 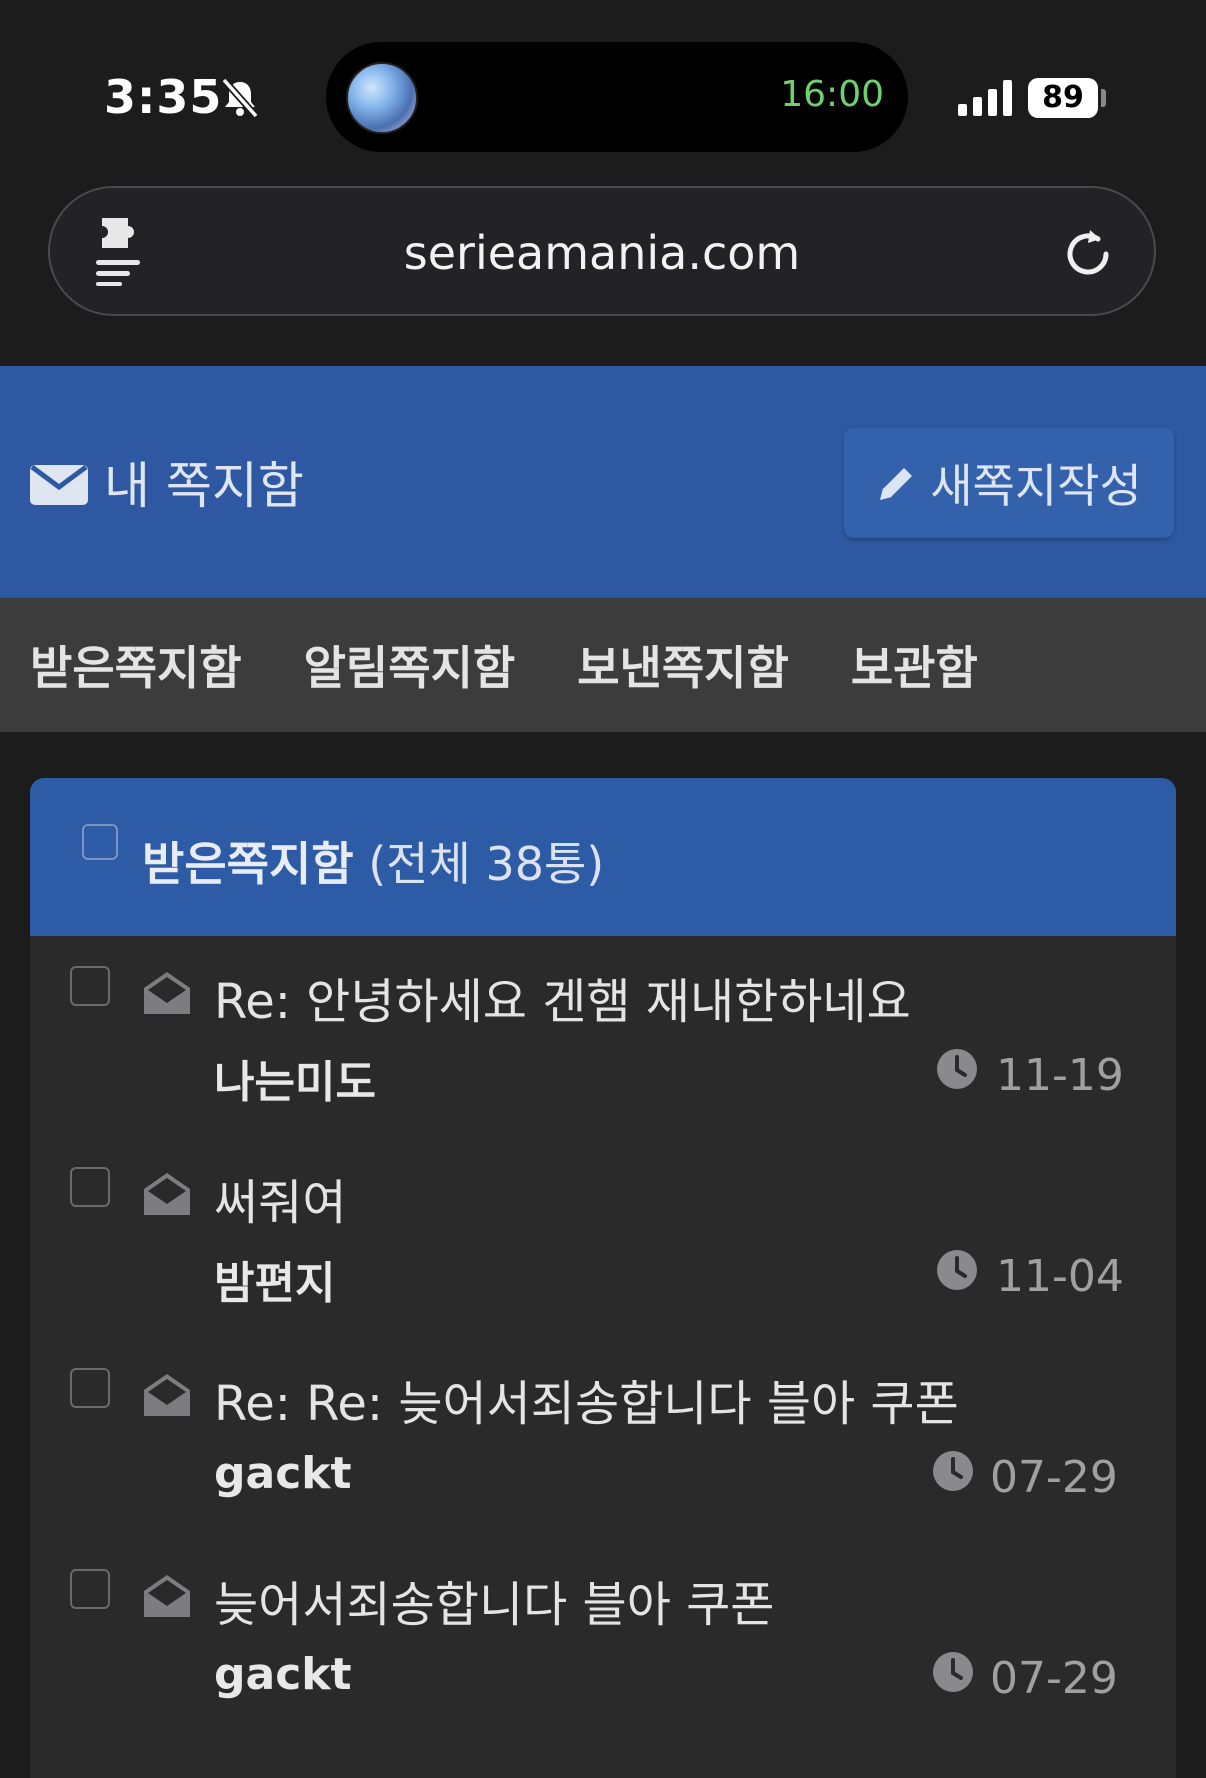 I want to click on message-row: 늦어서죄송합니다 블아 쿠폰 gackt 07-29, so click(x=603, y=1639).